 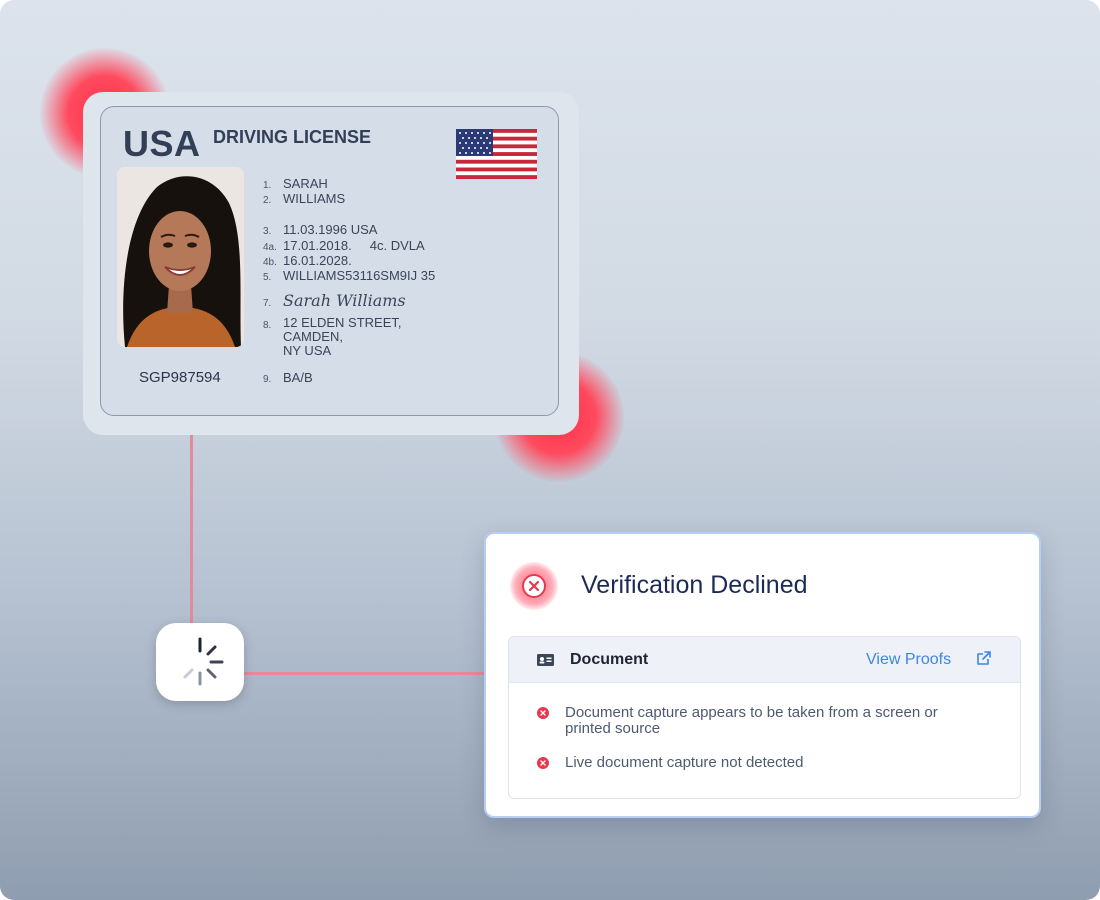 I want to click on connector-line-vertical, so click(x=191, y=528).